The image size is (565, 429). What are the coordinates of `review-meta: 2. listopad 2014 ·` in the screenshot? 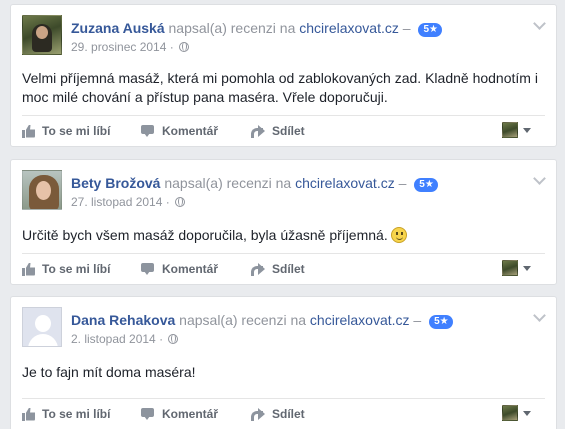 It's located at (125, 339).